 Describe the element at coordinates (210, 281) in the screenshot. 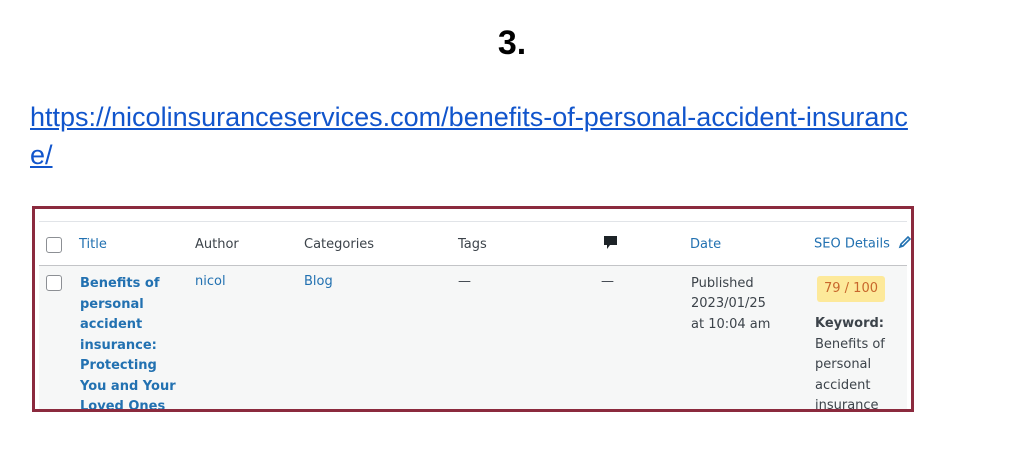

I see `author-link: nicol` at that location.